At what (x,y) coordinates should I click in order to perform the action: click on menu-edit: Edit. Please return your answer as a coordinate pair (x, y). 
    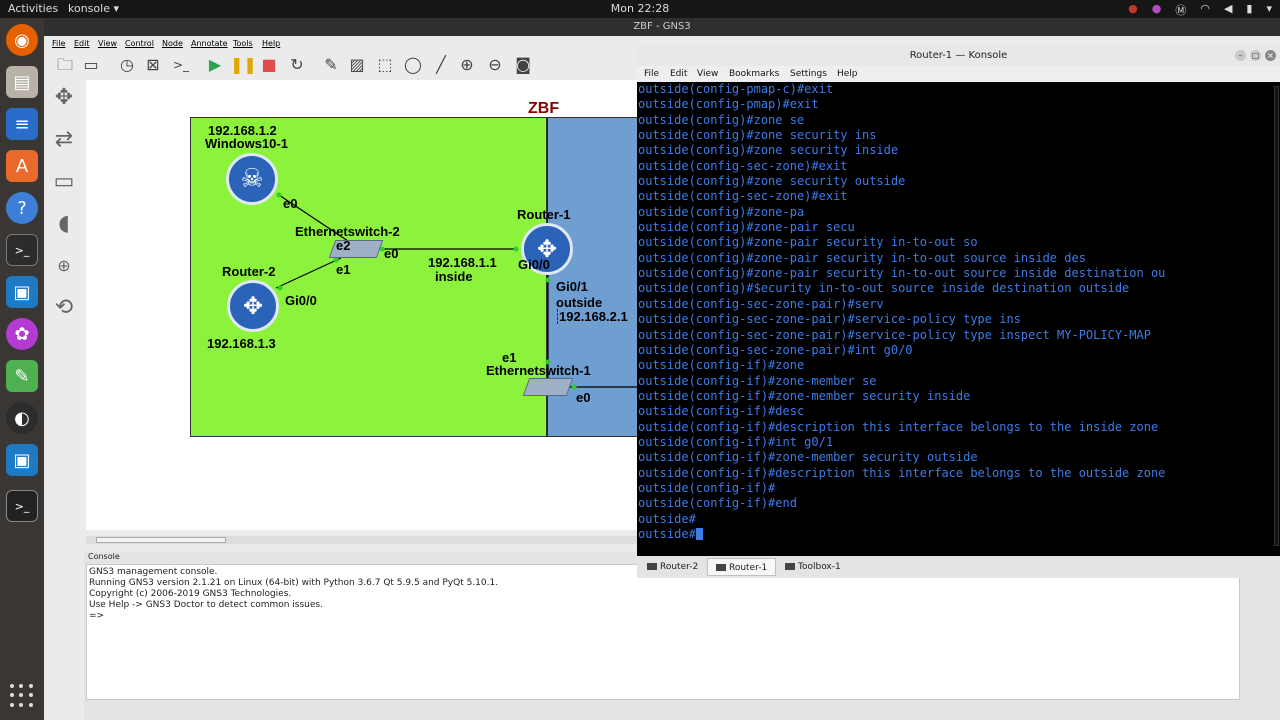
    Looking at the image, I should click on (82, 43).